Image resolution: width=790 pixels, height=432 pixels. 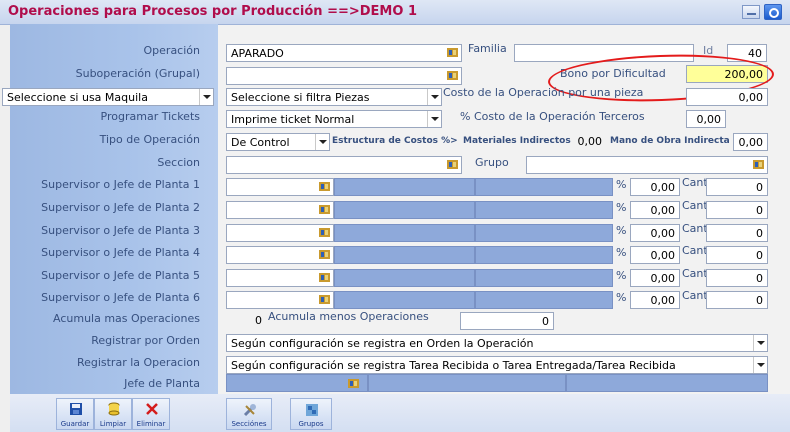 I want to click on estructura-label: Estructura de Costos %>, so click(x=395, y=141).